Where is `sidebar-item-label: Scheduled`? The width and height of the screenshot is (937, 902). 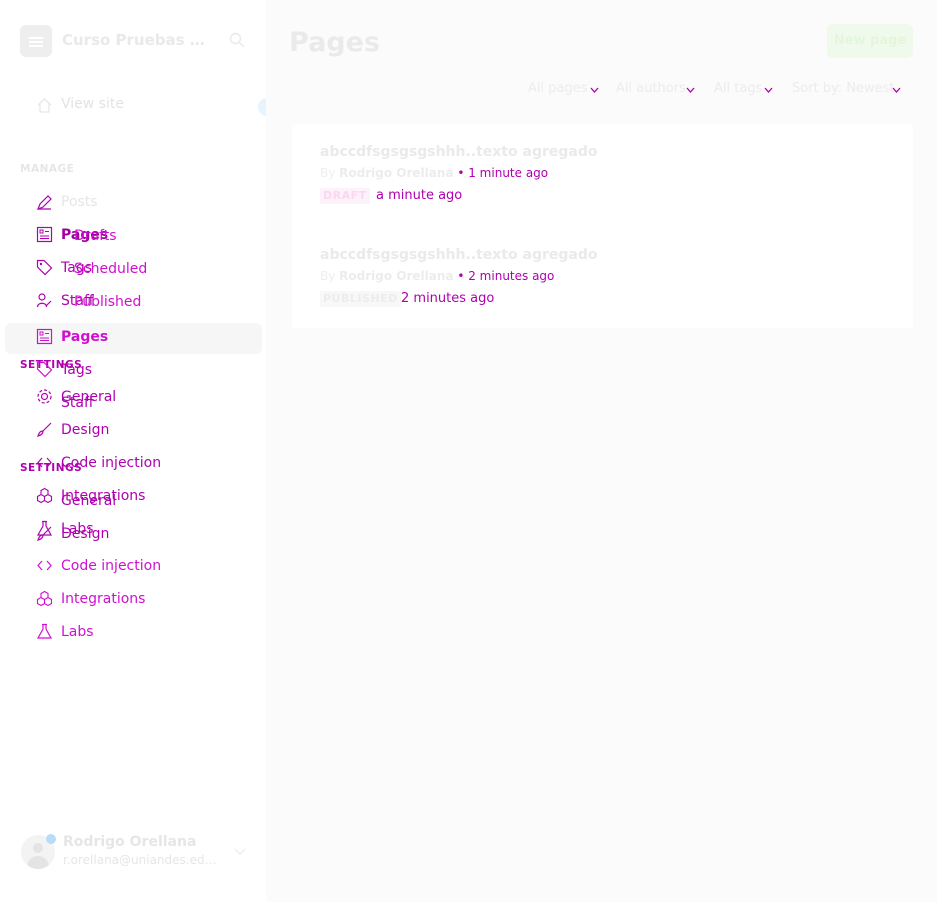
sidebar-item-label: Scheduled is located at coordinates (111, 269).